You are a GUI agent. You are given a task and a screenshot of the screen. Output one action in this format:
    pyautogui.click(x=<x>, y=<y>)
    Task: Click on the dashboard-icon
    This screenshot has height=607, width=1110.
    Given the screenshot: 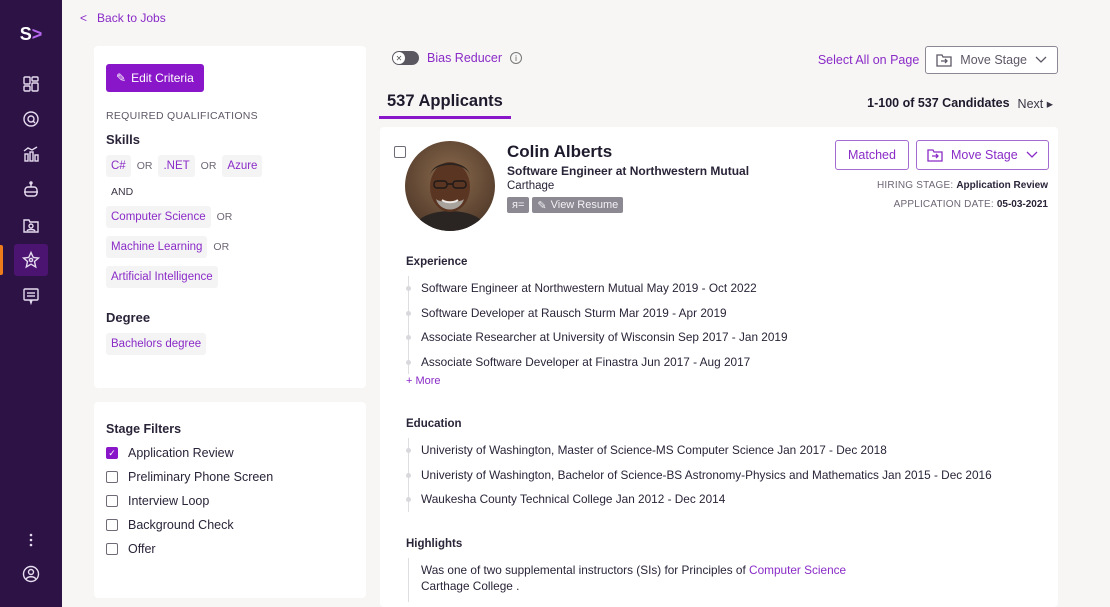 What is the action you would take?
    pyautogui.click(x=31, y=84)
    